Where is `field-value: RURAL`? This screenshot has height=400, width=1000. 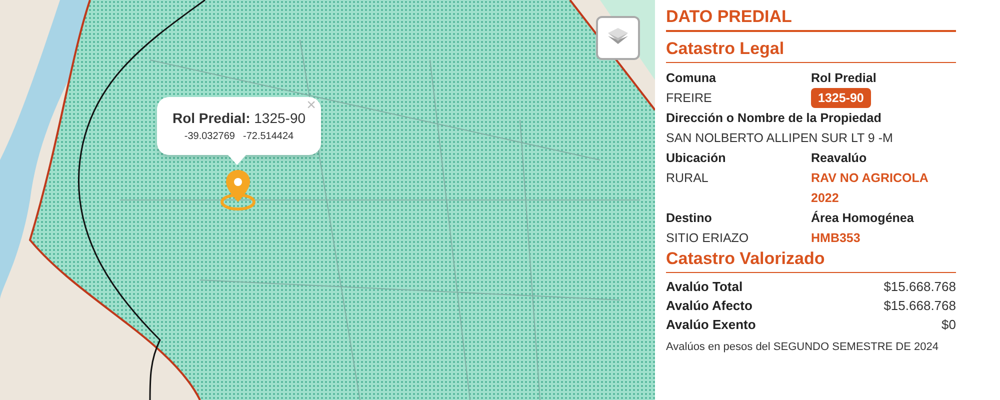
field-value: RURAL is located at coordinates (687, 178).